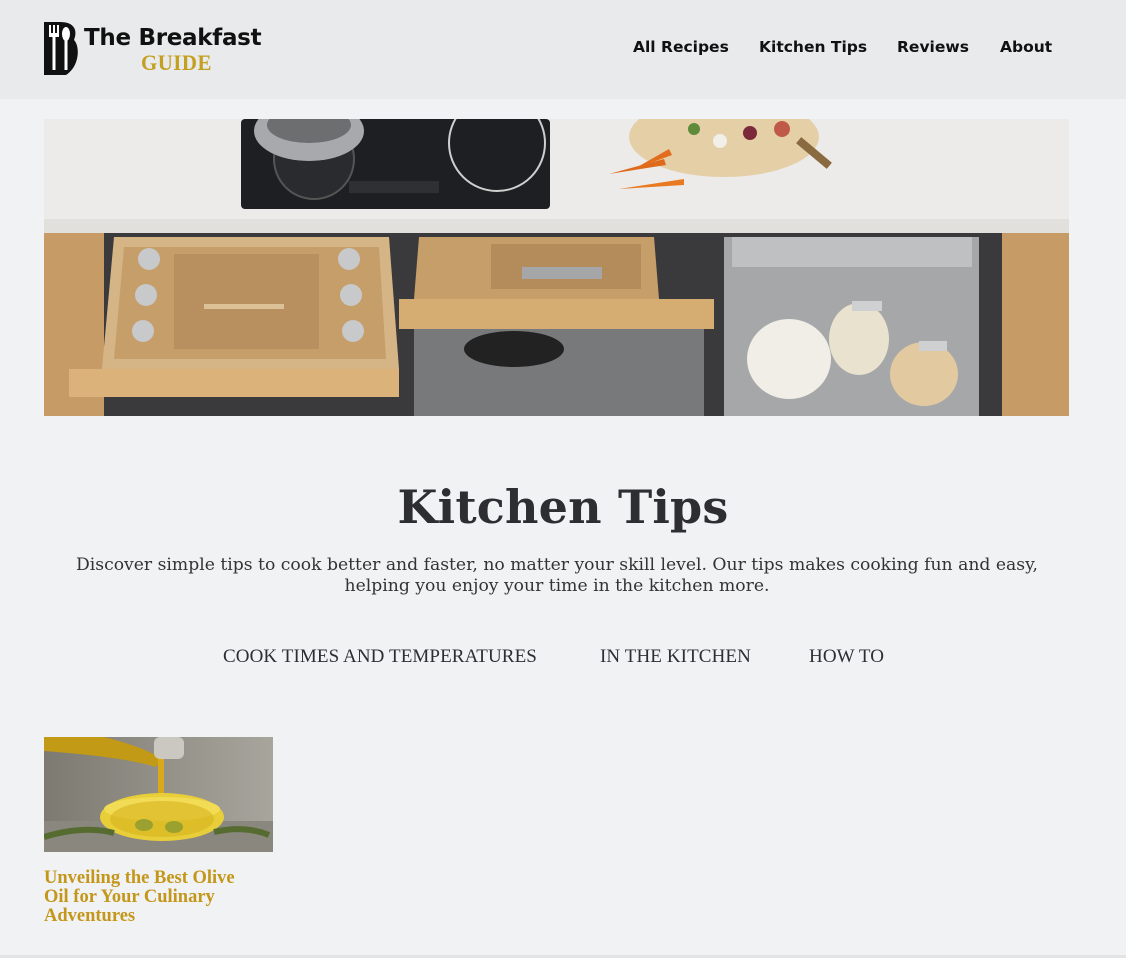  I want to click on logo-b-fork-spoon-icon, so click(61, 48).